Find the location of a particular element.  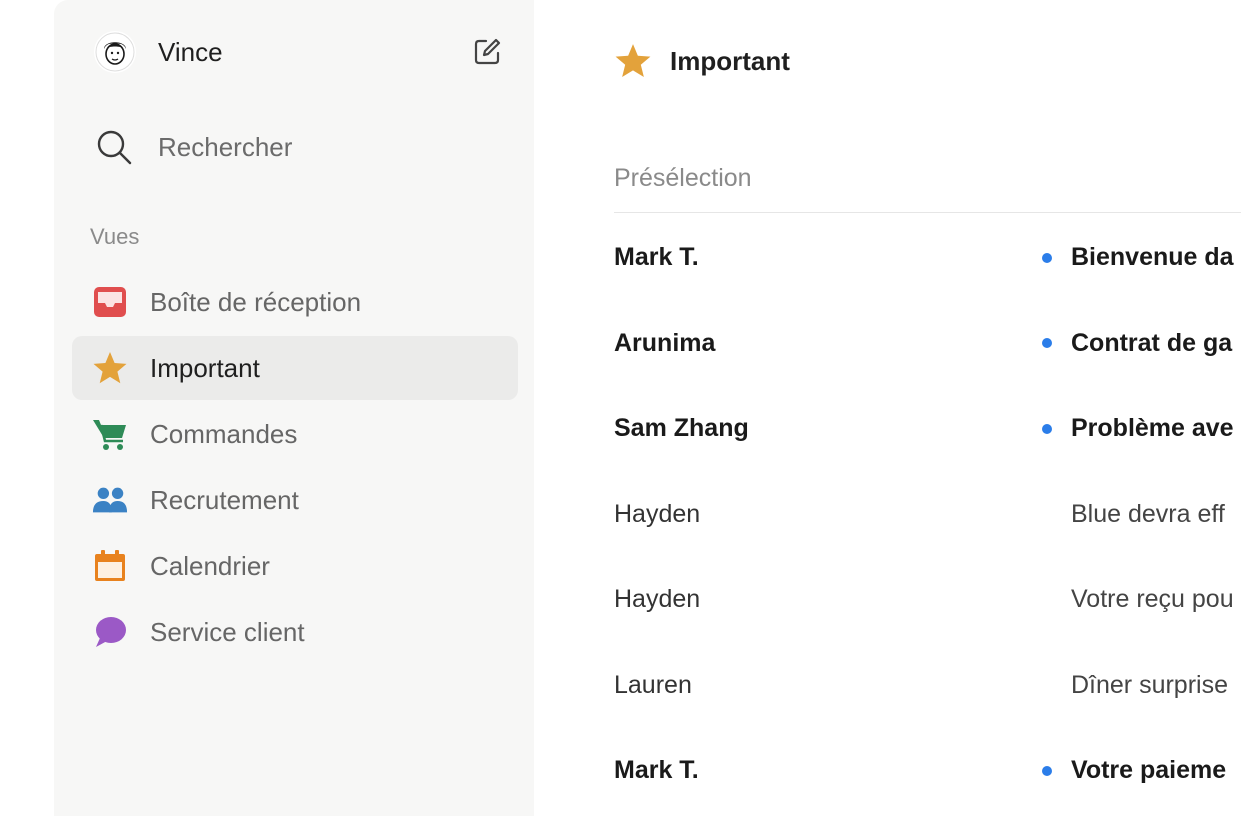

message-subject: Votre paieme is located at coordinates (1149, 770).